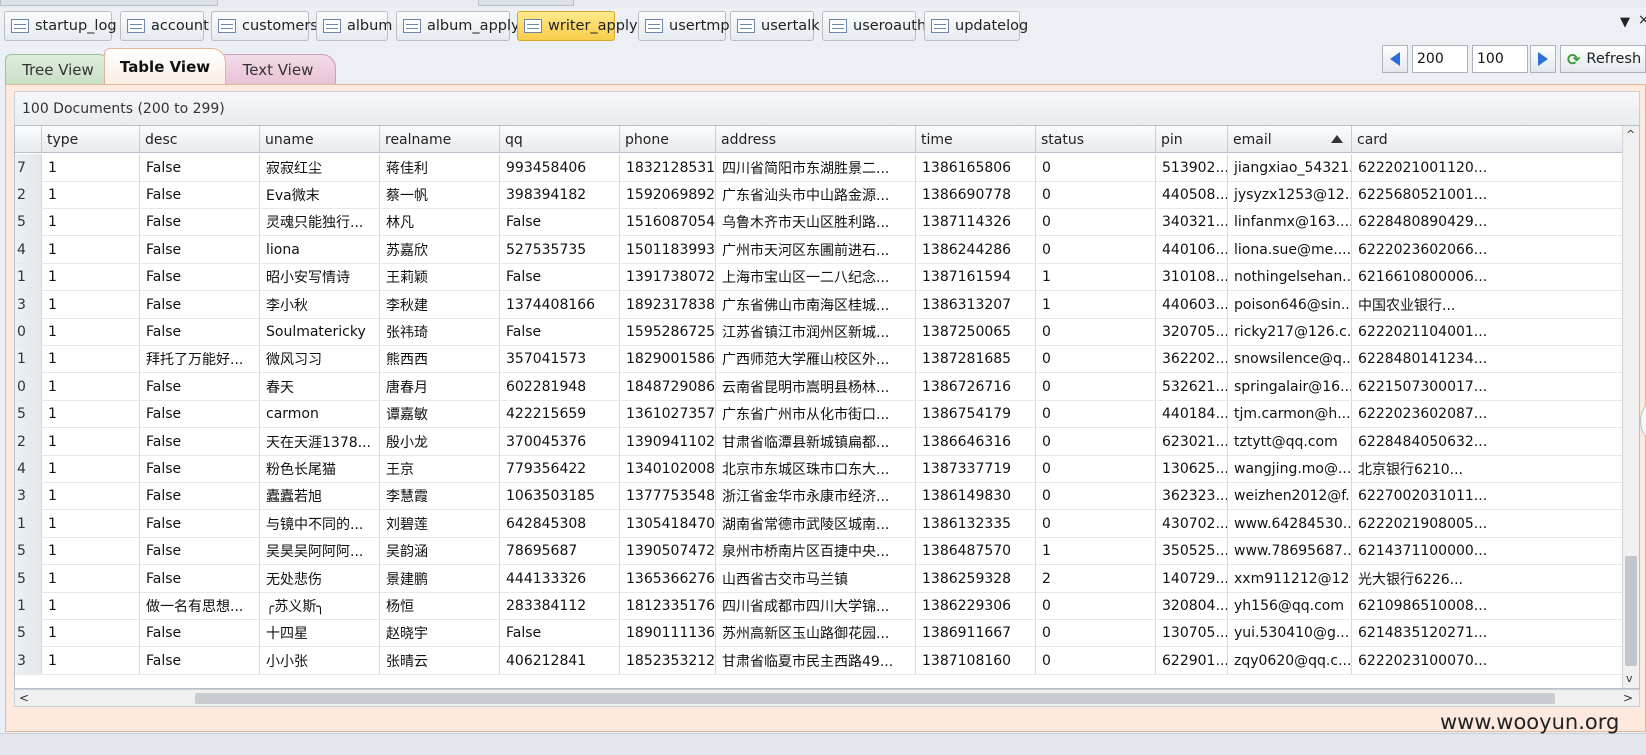 The width and height of the screenshot is (1646, 755). I want to click on previous-page-button, so click(1395, 59).